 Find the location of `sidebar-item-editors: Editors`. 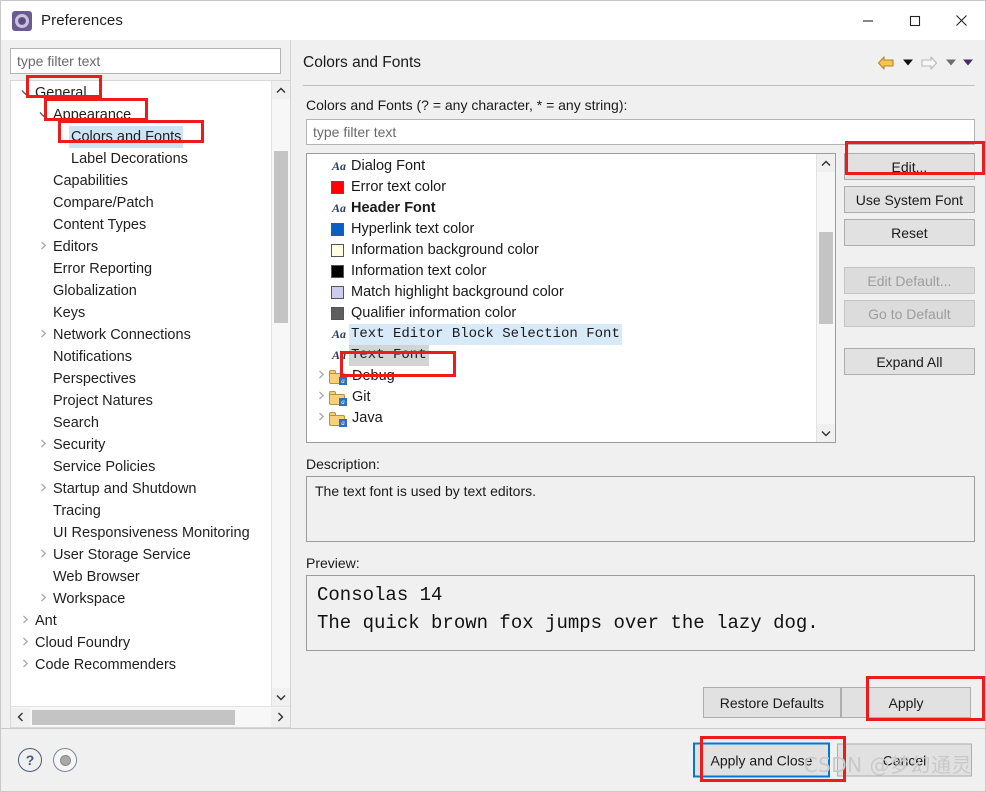

sidebar-item-editors: Editors is located at coordinates (150, 247).